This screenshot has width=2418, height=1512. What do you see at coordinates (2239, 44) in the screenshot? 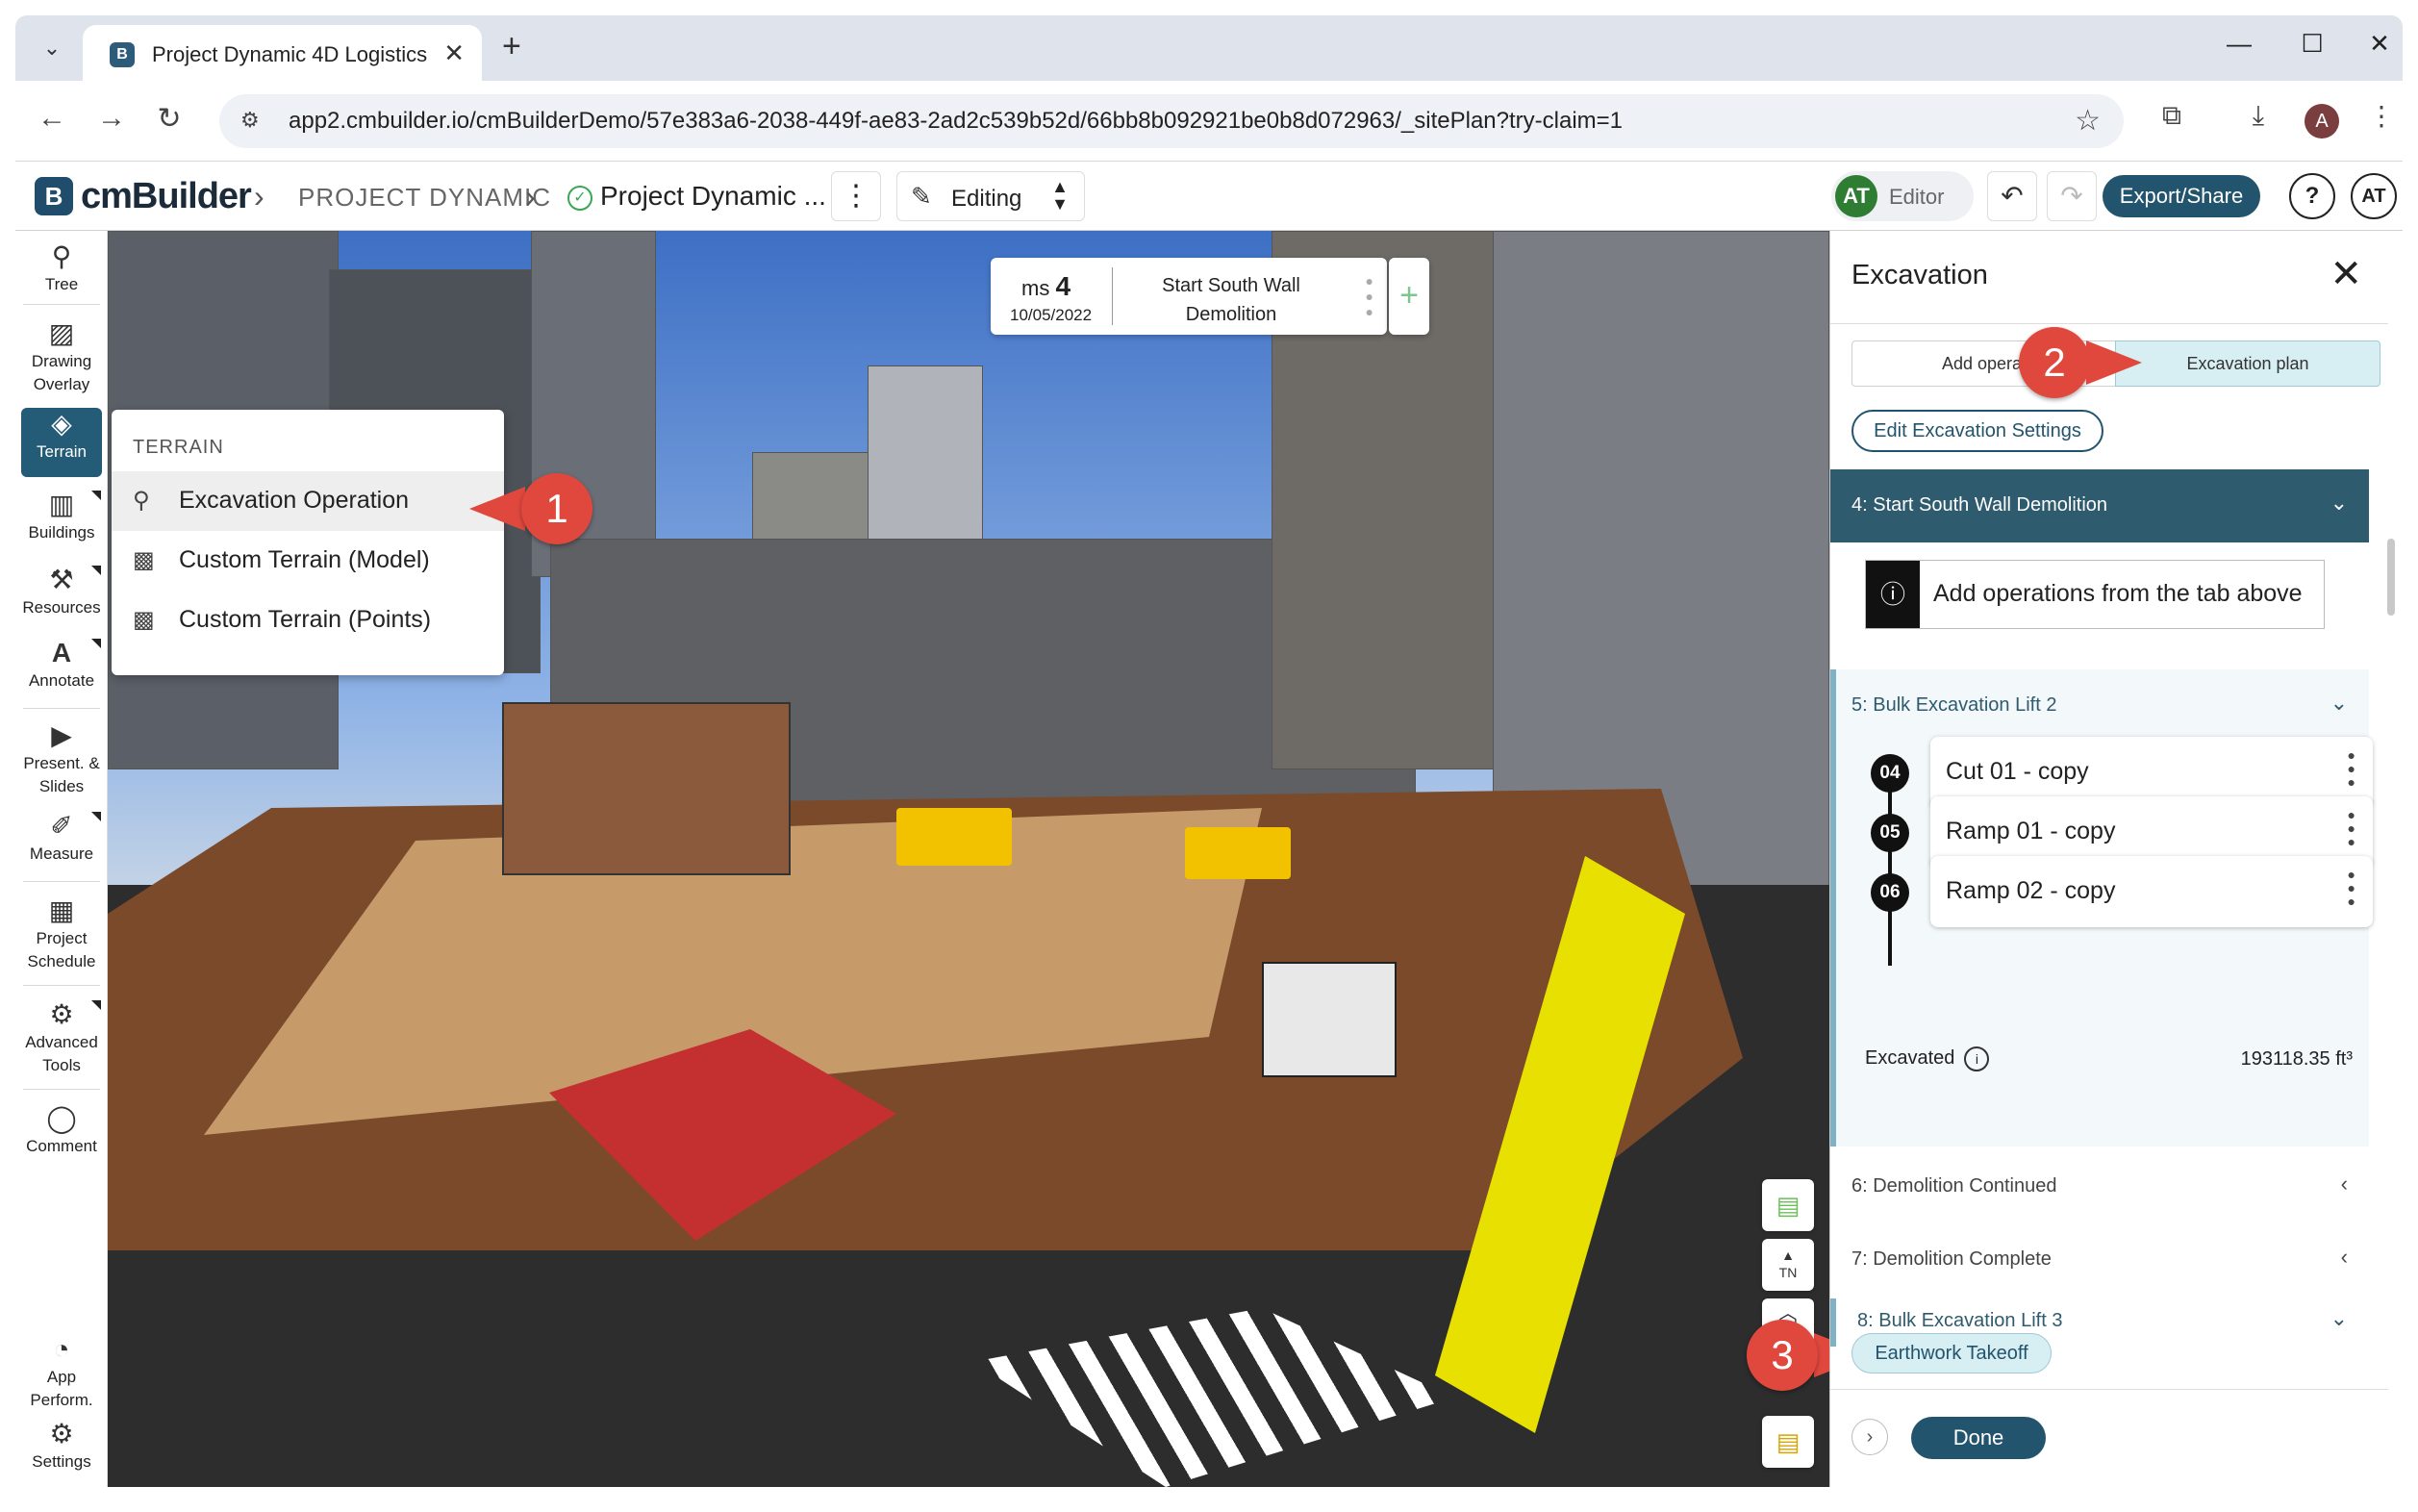
I see `minimize-icon: —` at bounding box center [2239, 44].